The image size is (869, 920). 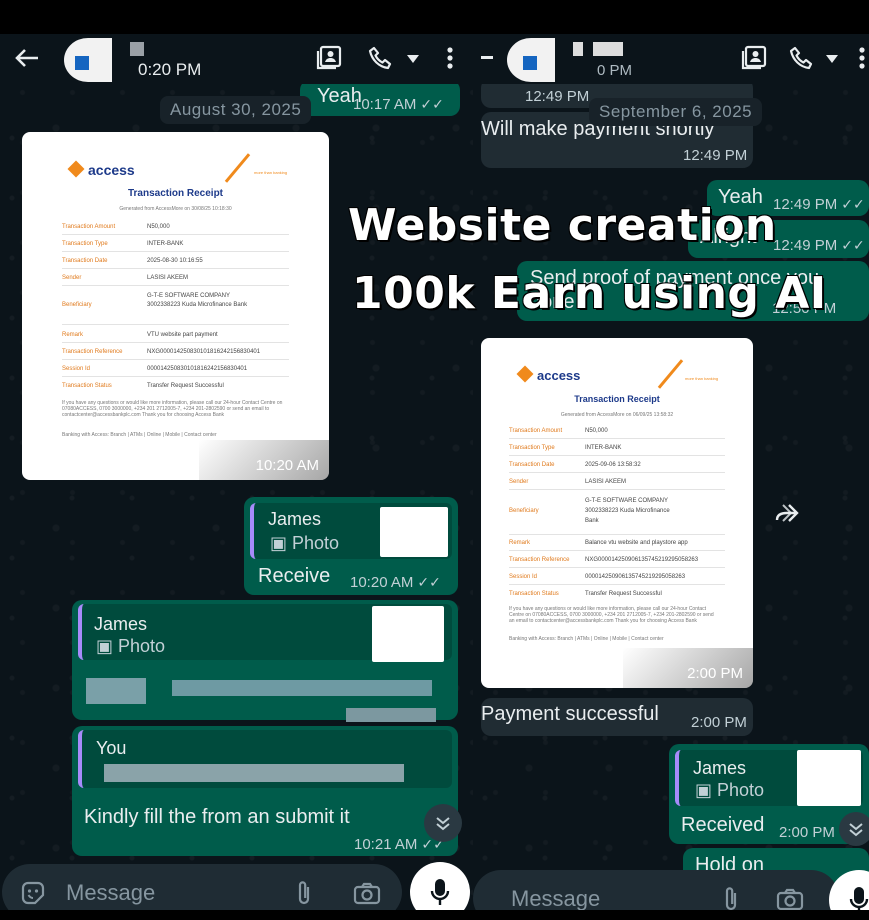 I want to click on date-chip: September 6, 2025, so click(x=676, y=112).